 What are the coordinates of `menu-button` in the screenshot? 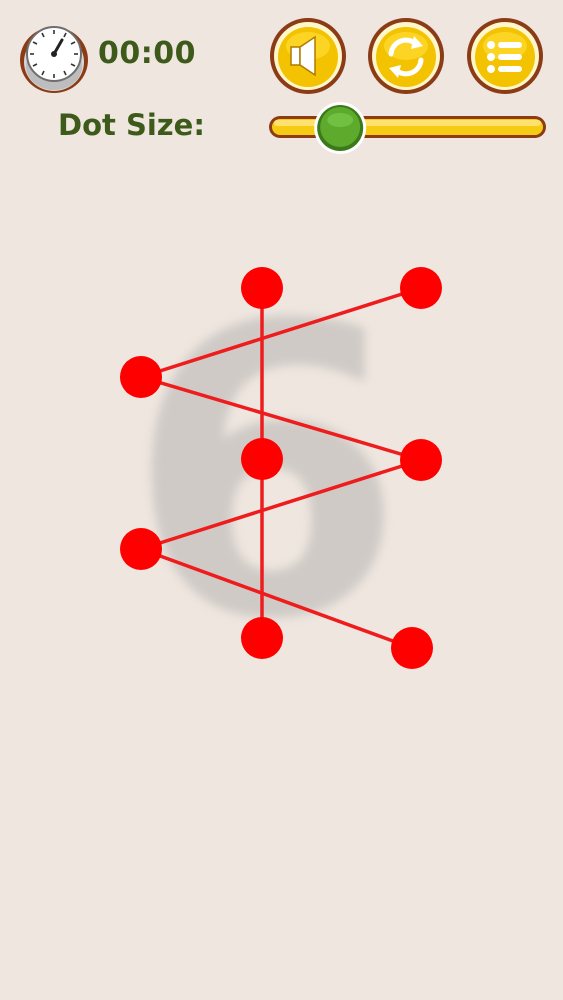 It's located at (505, 56).